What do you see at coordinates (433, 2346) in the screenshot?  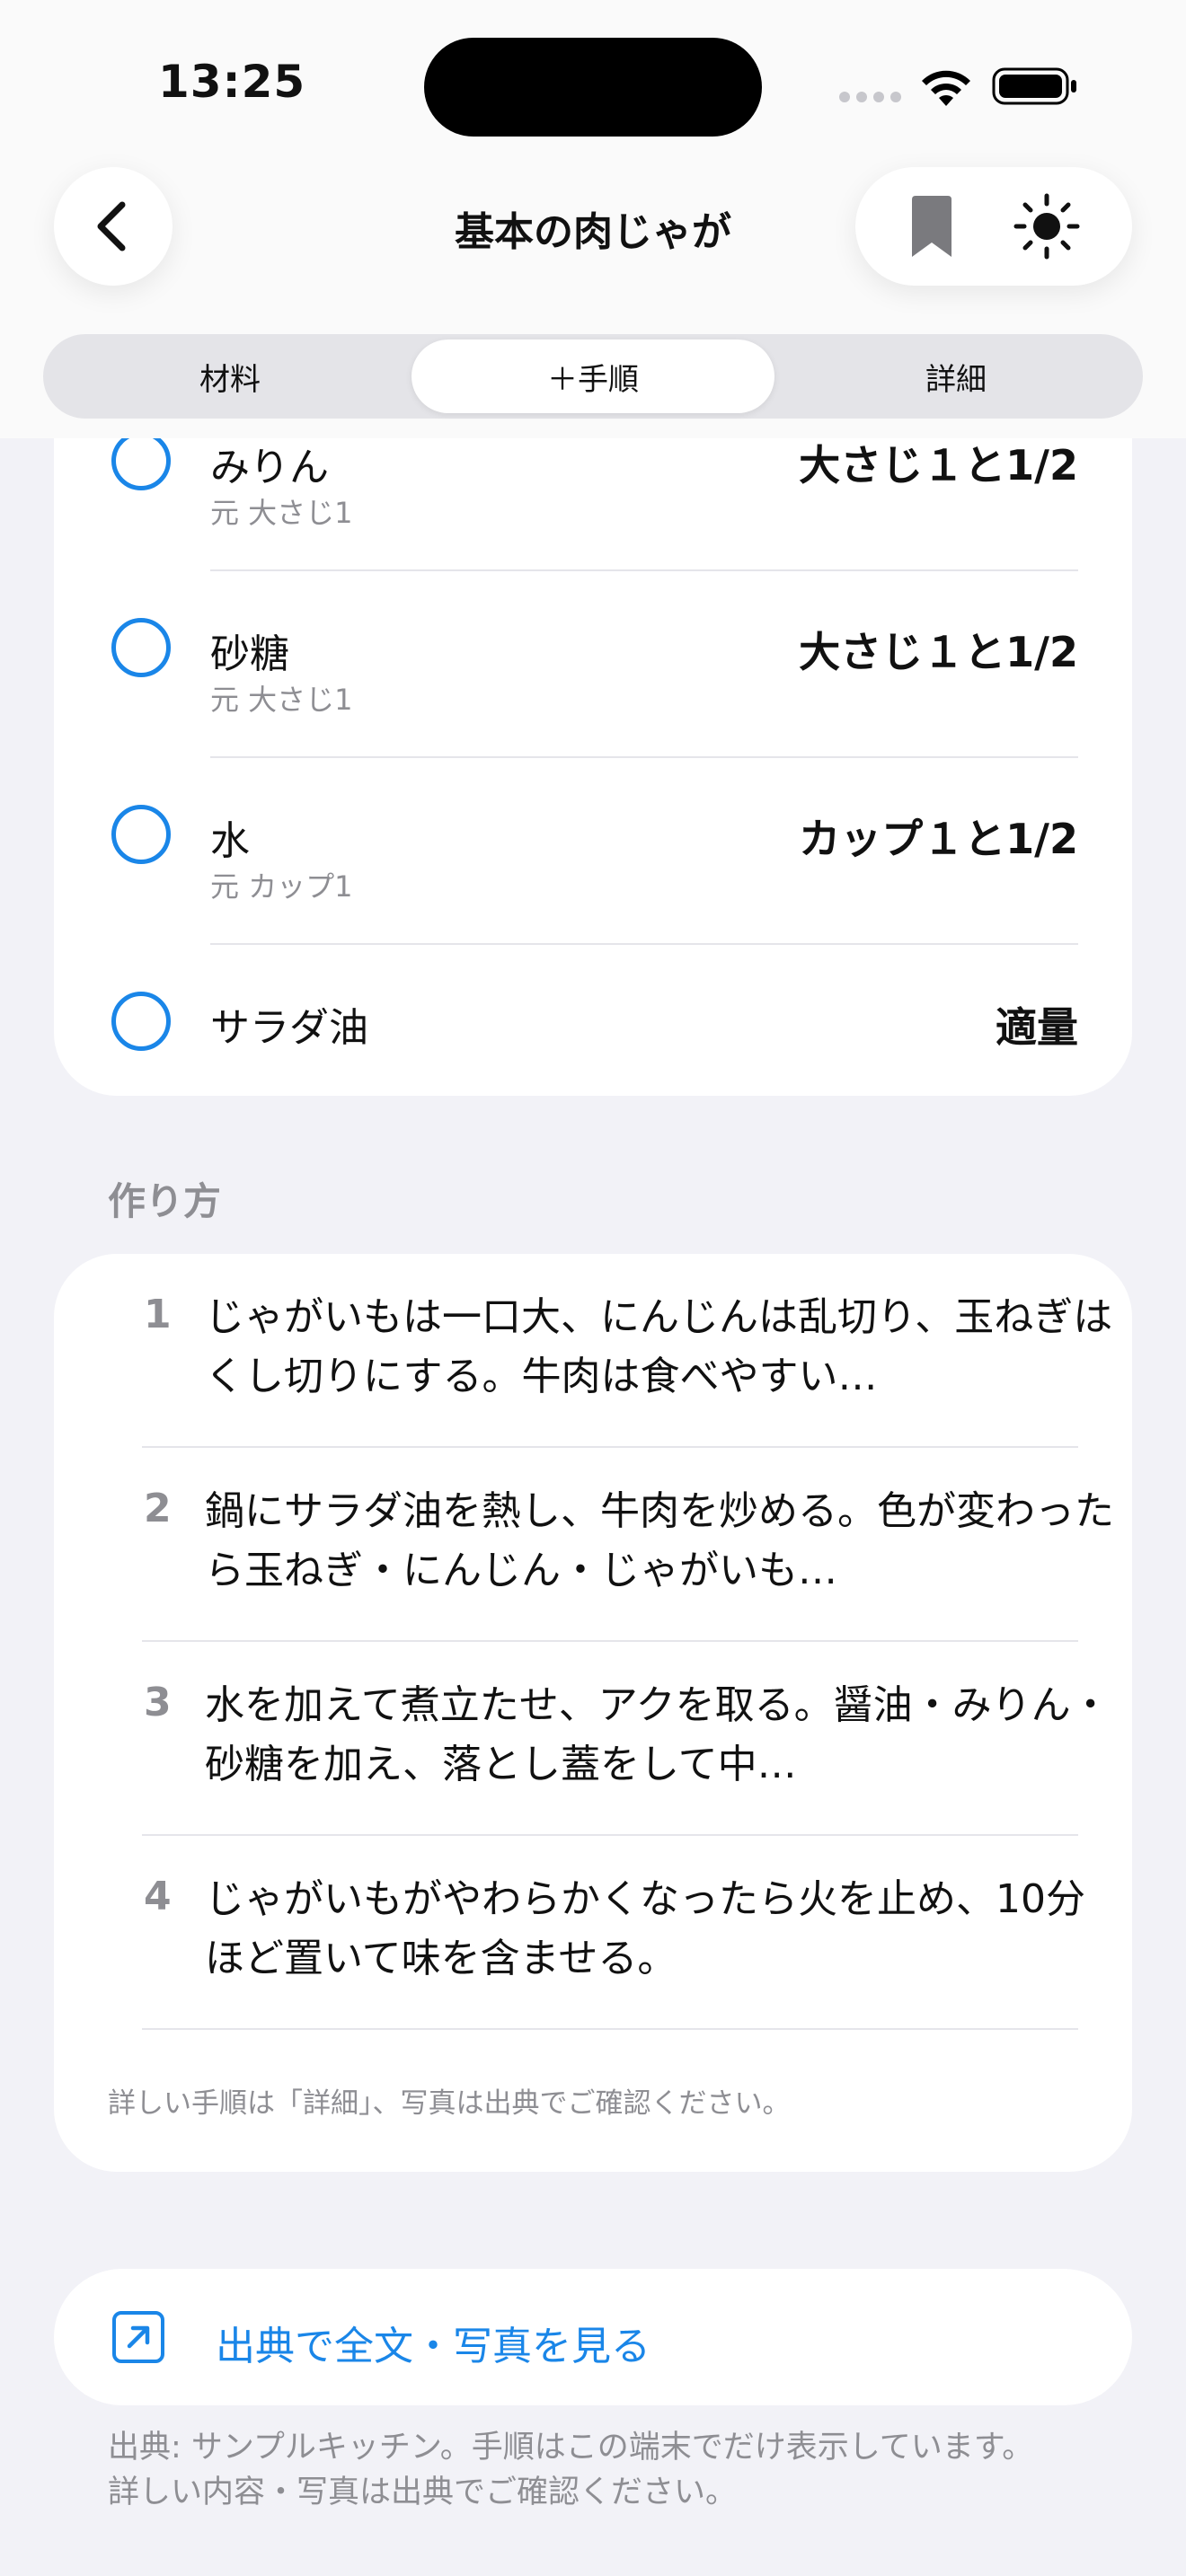 I see `open-source-label: 出典で全文・写真を見る` at bounding box center [433, 2346].